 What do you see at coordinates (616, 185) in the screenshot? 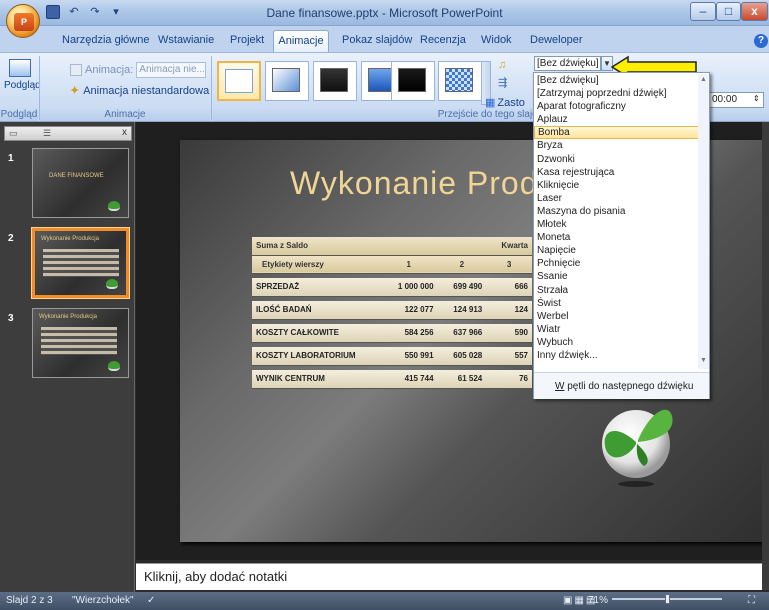
I see `sound-option: Kliknięcie` at bounding box center [616, 185].